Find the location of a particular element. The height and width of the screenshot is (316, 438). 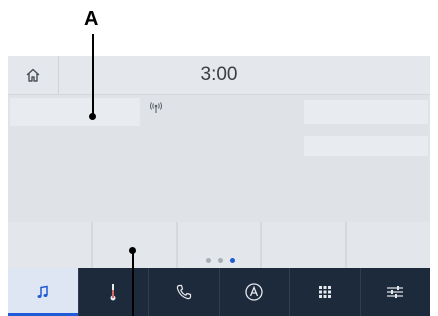

callout-line-a is located at coordinates (93, 75).